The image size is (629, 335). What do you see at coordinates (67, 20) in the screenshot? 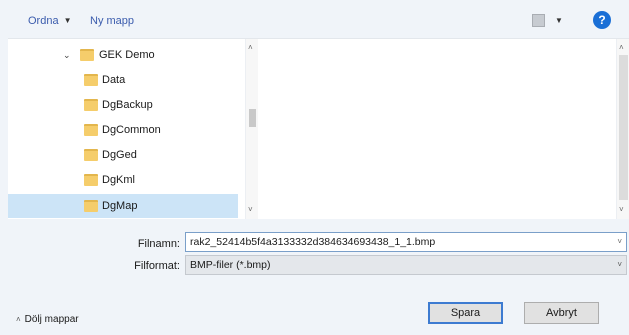
I see `chevron-down-icon: ▼` at bounding box center [67, 20].